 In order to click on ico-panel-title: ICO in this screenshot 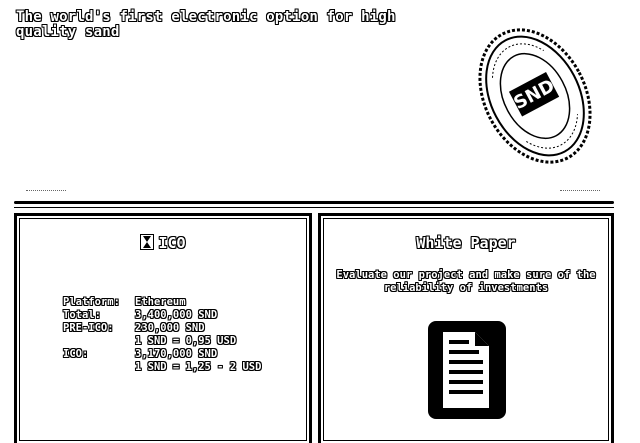, I will do `click(172, 243)`.